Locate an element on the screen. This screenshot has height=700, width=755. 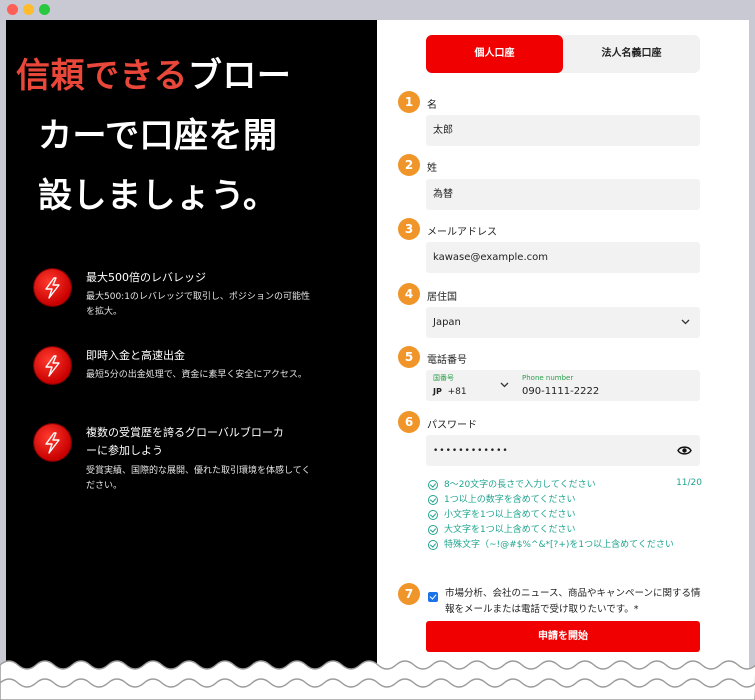
phone-field: 国番号 JP +81 Phone number 090-1111-2222 is located at coordinates (563, 385).